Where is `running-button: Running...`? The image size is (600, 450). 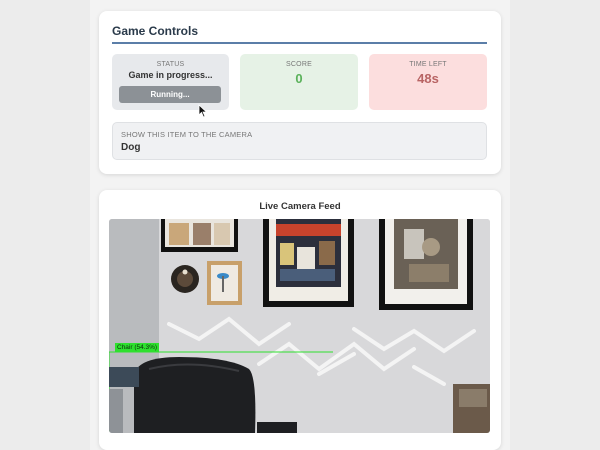 running-button: Running... is located at coordinates (170, 94).